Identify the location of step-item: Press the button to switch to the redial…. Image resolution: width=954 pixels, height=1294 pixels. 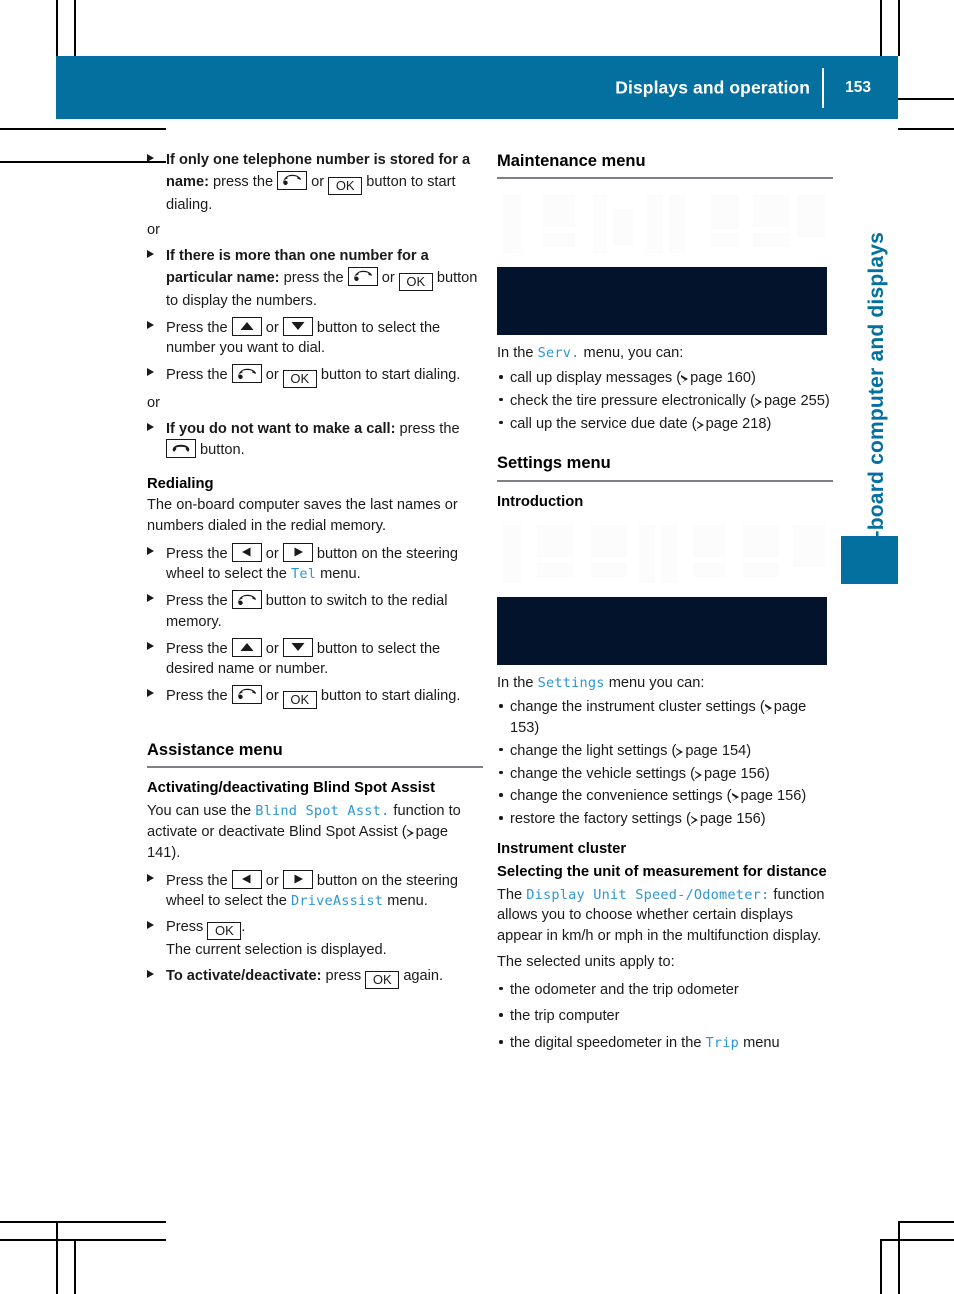
(315, 611).